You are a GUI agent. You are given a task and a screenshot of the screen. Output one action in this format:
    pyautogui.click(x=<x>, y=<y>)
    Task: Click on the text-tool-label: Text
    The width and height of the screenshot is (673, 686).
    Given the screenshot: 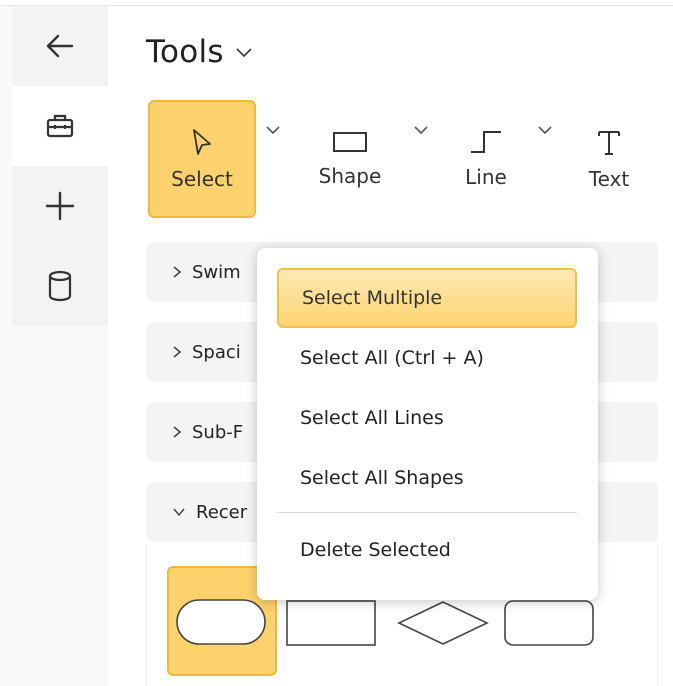 What is the action you would take?
    pyautogui.click(x=609, y=179)
    